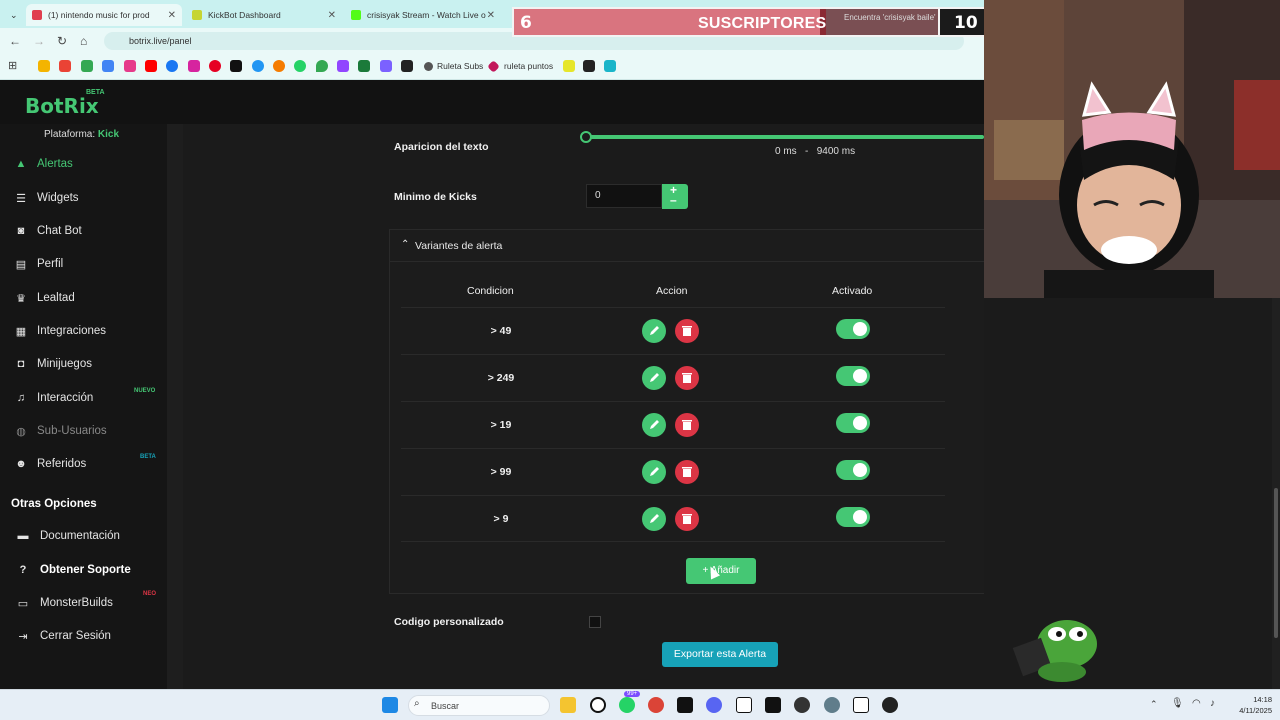  I want to click on alert-variants-header: ⌃ Variantes de alerta, so click(721, 246).